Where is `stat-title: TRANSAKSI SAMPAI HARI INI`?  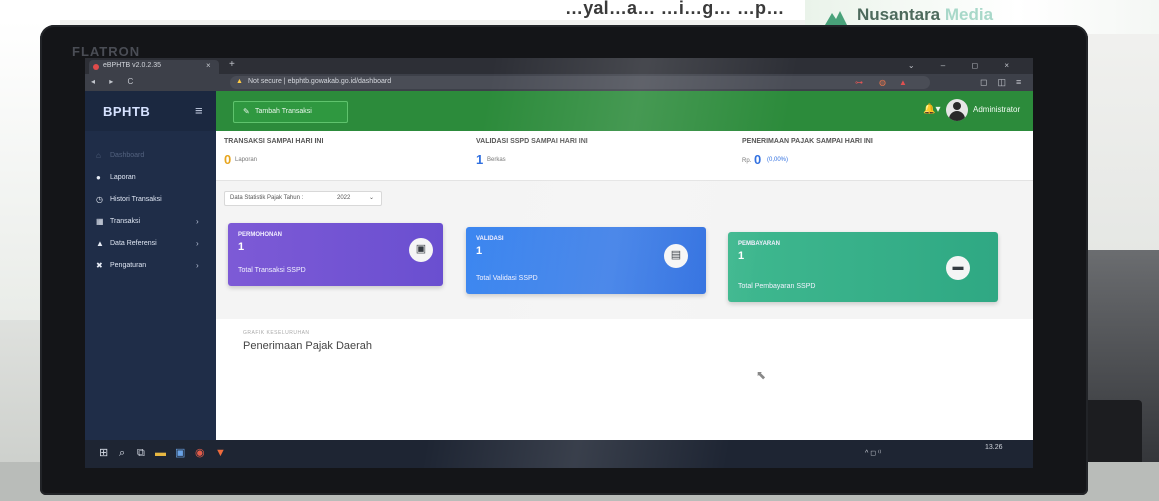 stat-title: TRANSAKSI SAMPAI HARI INI is located at coordinates (274, 141).